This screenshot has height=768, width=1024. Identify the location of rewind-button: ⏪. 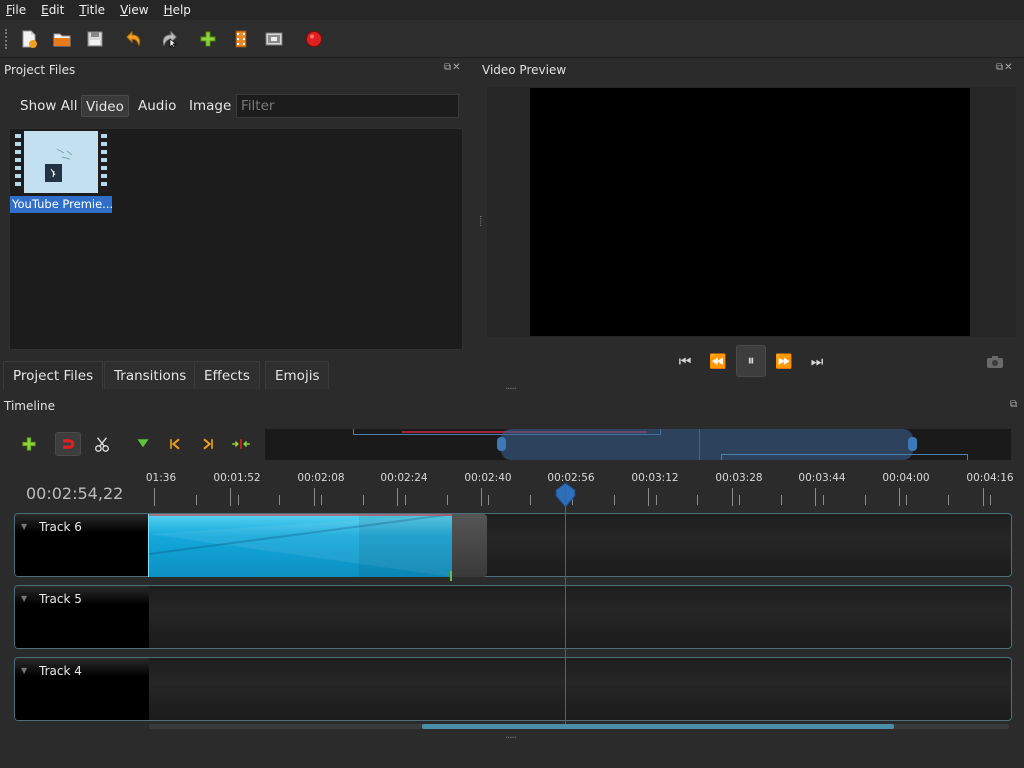
(718, 362).